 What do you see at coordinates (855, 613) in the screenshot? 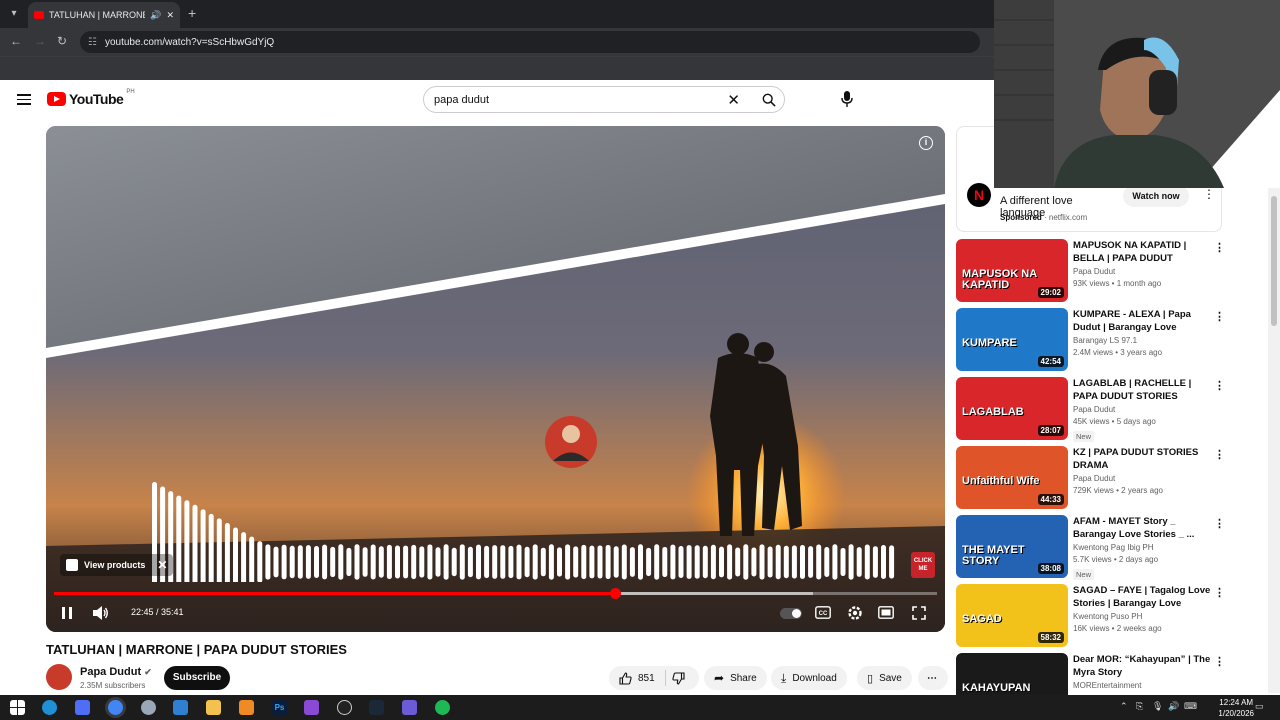
I see `settings-gear-icon` at bounding box center [855, 613].